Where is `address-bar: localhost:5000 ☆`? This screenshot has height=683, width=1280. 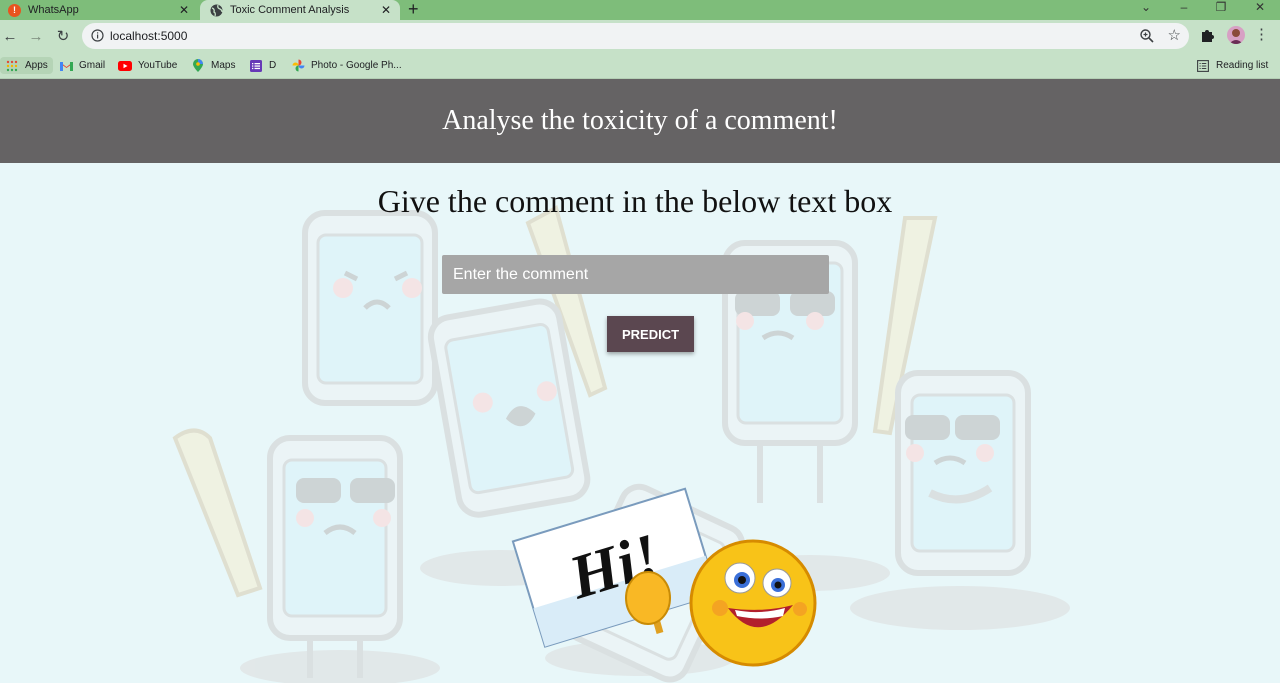
address-bar: localhost:5000 ☆ is located at coordinates (635, 36).